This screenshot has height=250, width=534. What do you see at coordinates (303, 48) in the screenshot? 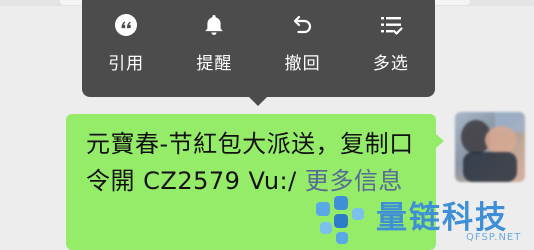
I see `menu-item-recall: 撤回` at bounding box center [303, 48].